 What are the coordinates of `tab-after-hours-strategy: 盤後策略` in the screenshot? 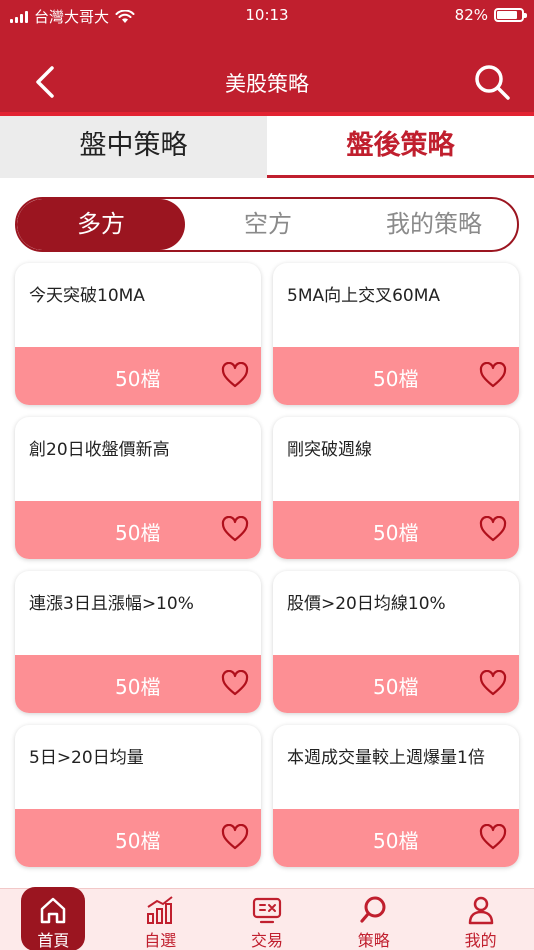 It's located at (400, 147).